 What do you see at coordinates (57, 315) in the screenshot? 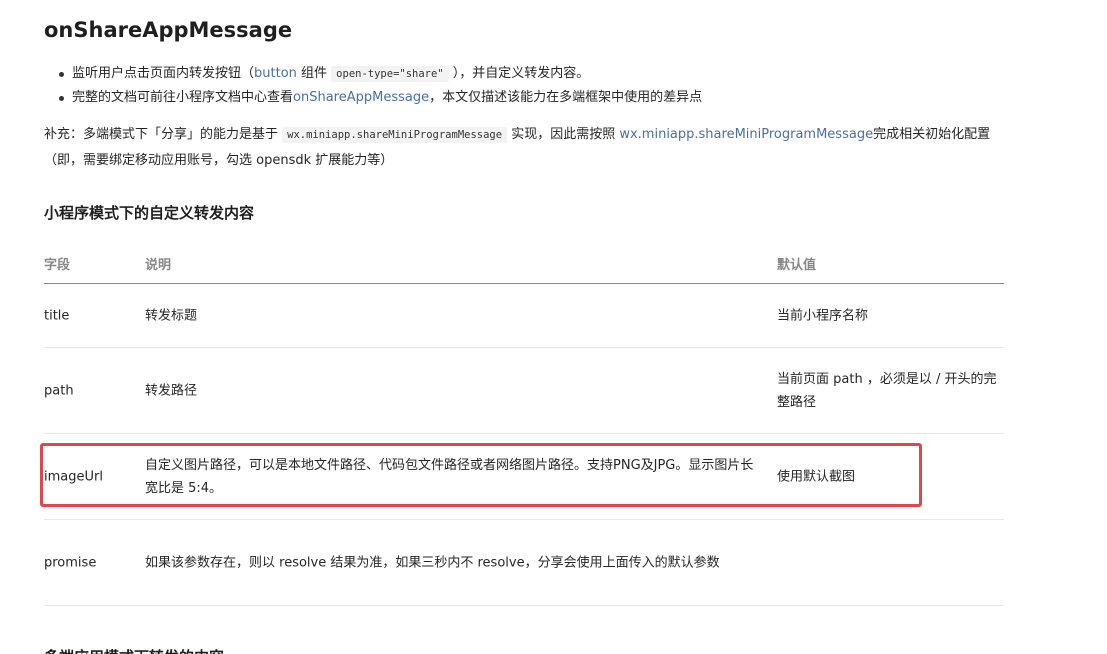
I see `cell-field: title` at bounding box center [57, 315].